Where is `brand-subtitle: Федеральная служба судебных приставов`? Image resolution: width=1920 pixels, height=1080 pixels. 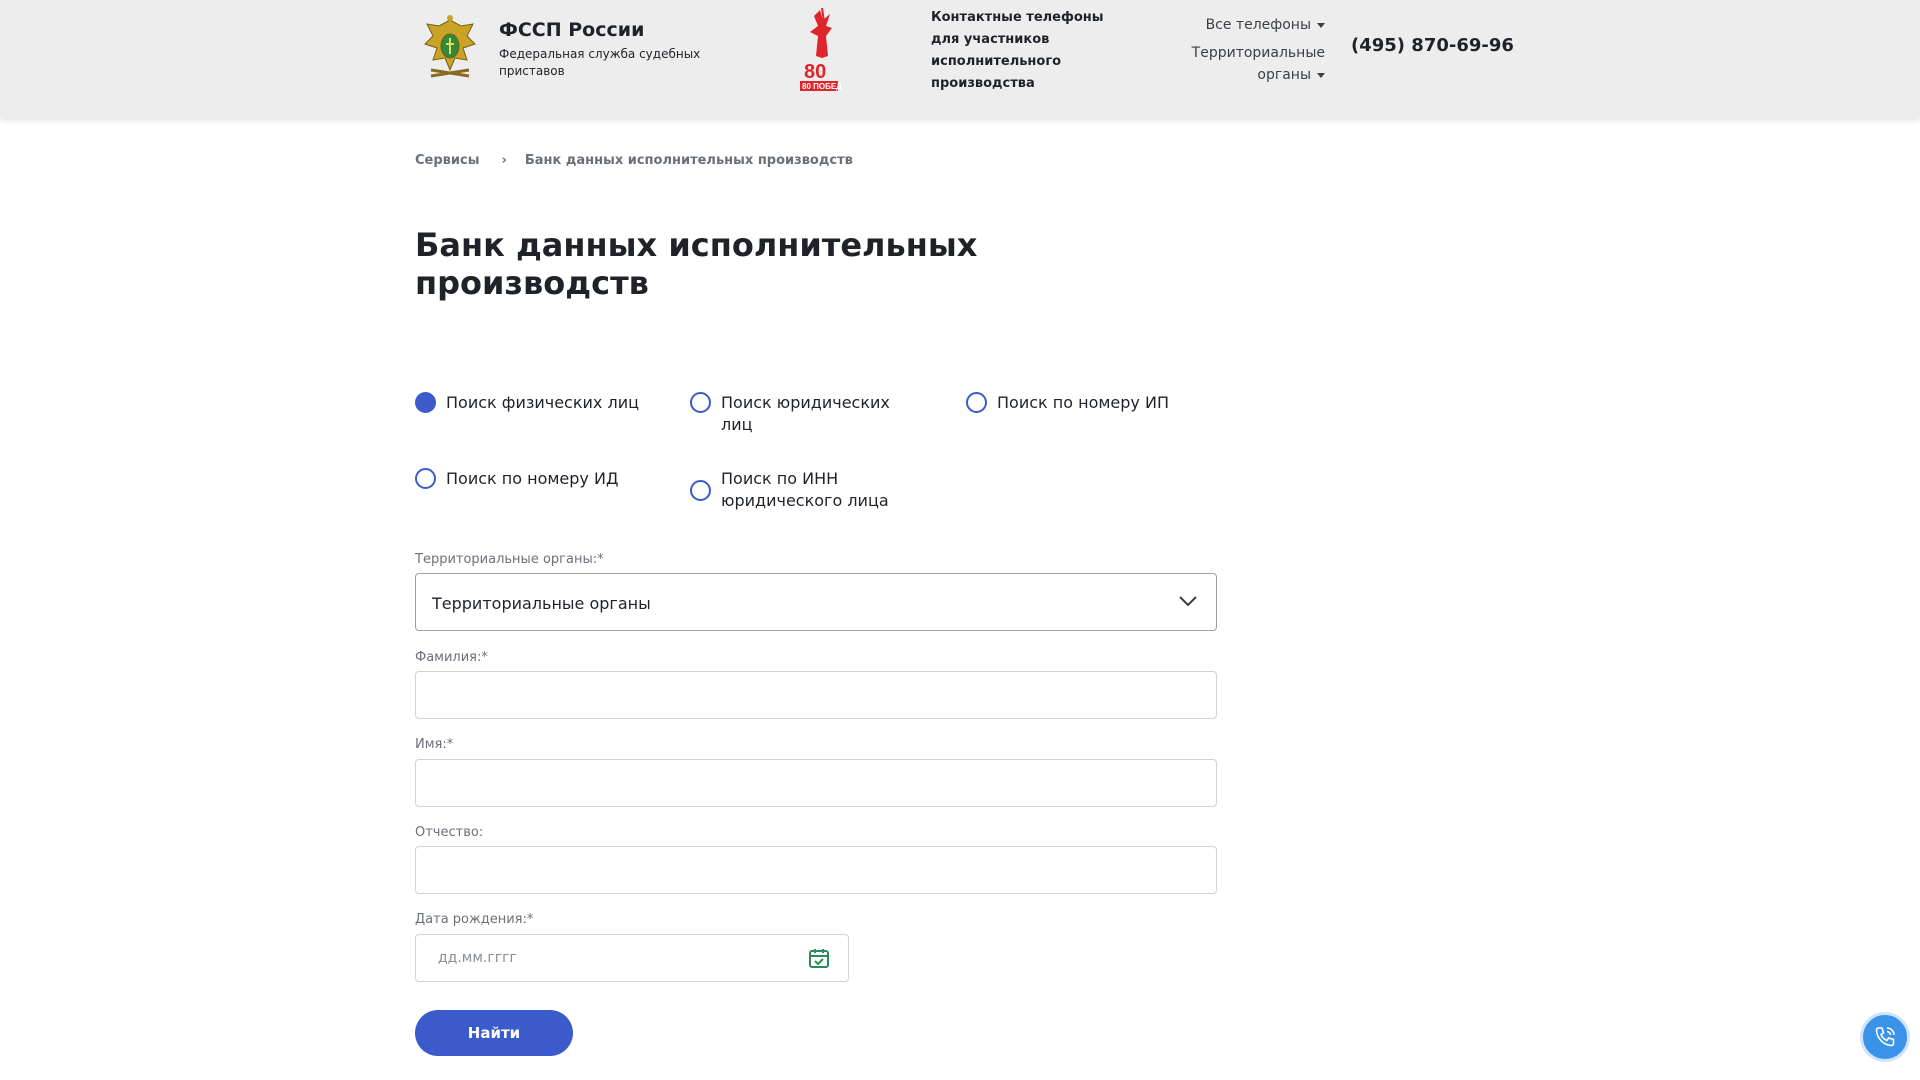
brand-subtitle: Федеральная служба судебных приставов is located at coordinates (600, 62).